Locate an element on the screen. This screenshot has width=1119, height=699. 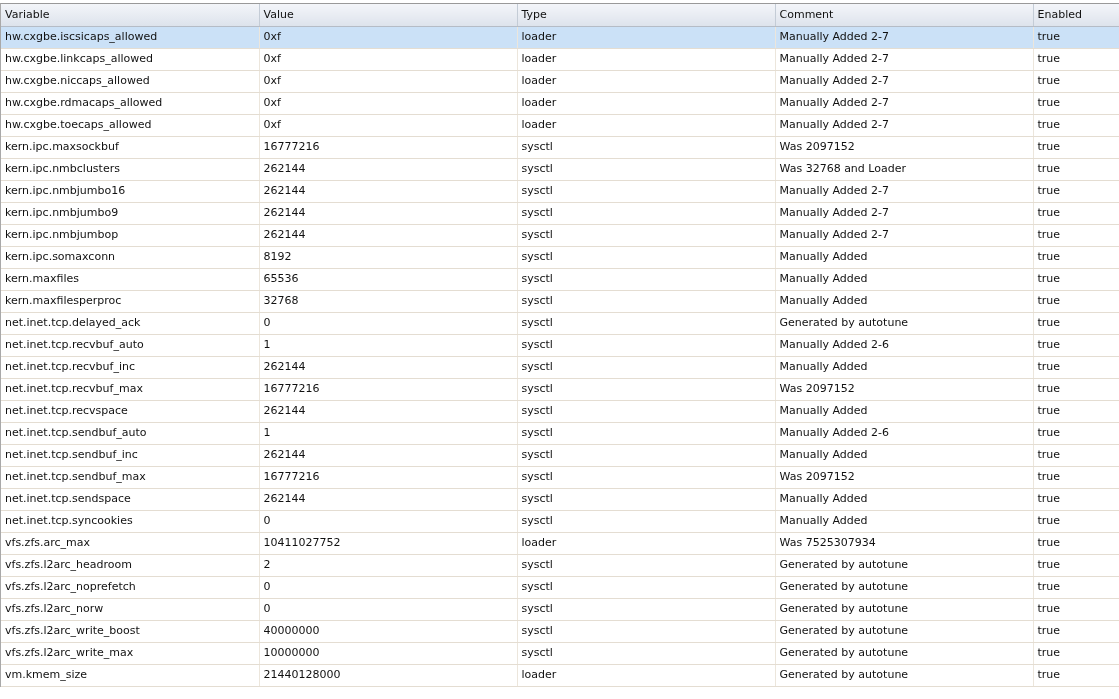
table-row: hw.cxgbe.niccaps_allowed 0xf loader Manually Added 2-7 true is located at coordinates (560, 81).